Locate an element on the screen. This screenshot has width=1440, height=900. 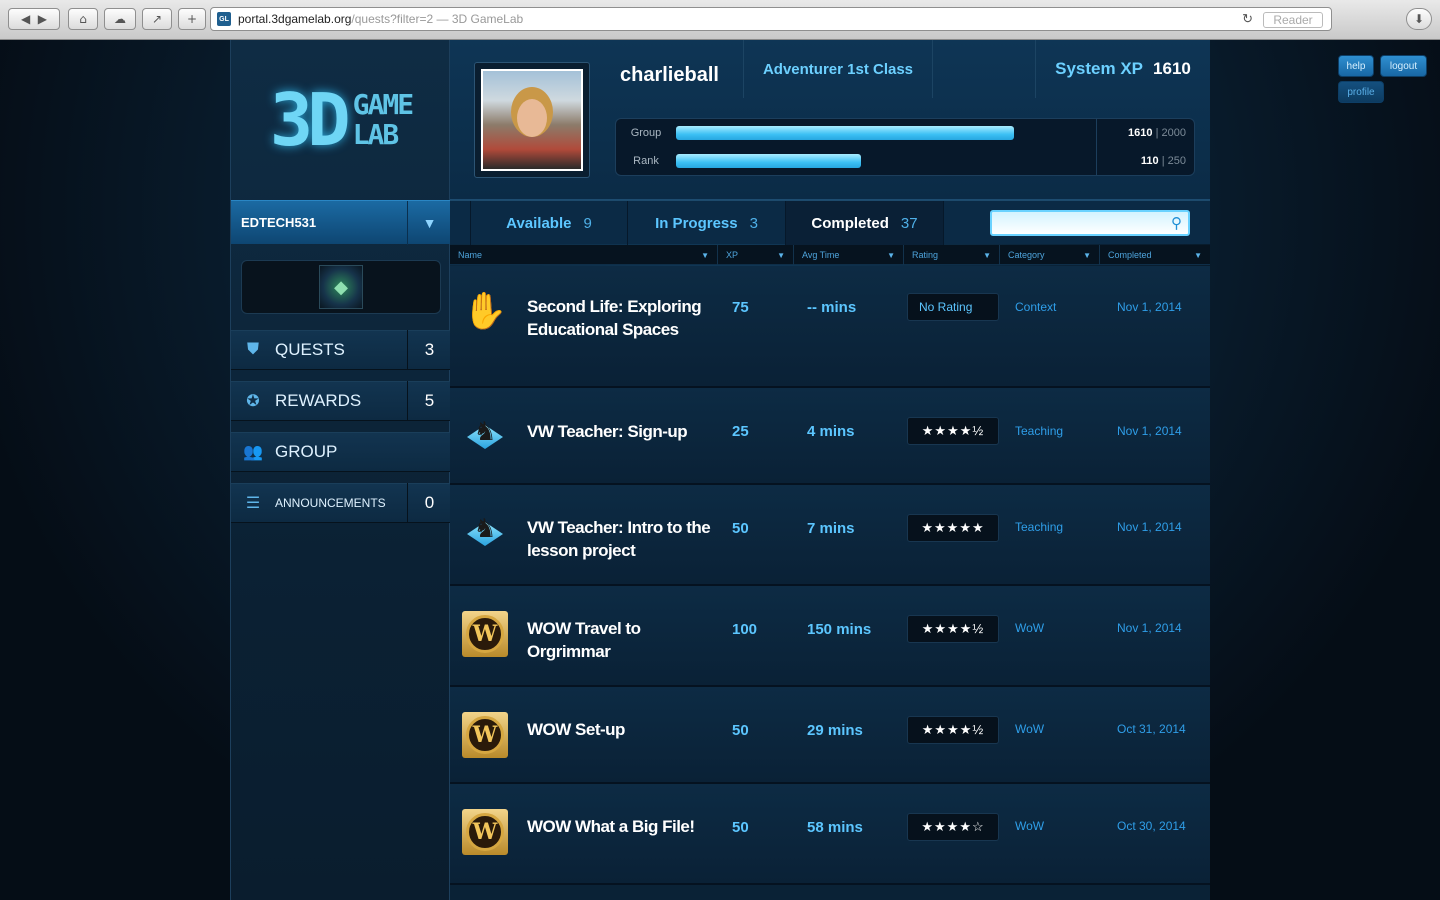
sidebar-item-label: GROUP is located at coordinates (306, 451).